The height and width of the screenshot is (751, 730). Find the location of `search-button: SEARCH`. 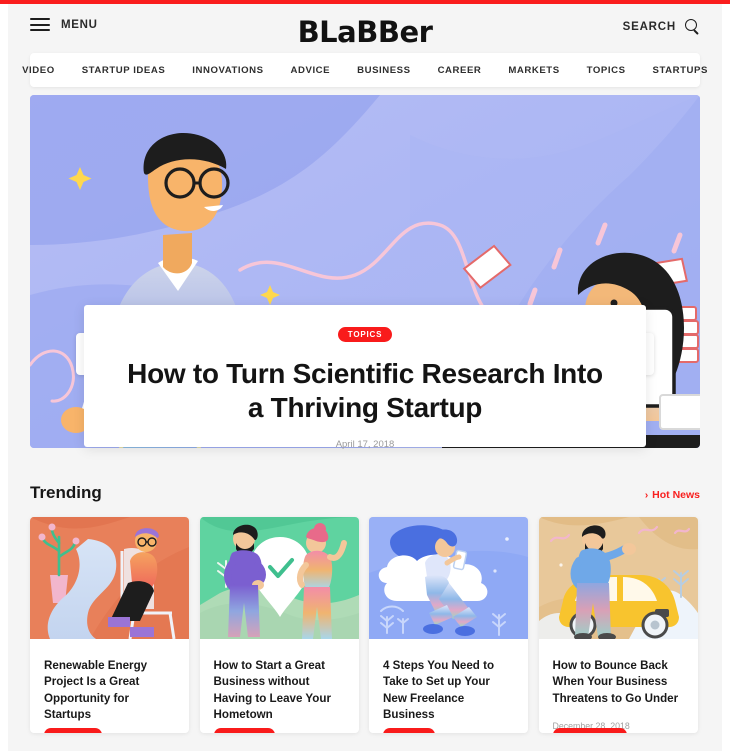

search-button: SEARCH is located at coordinates (661, 26).